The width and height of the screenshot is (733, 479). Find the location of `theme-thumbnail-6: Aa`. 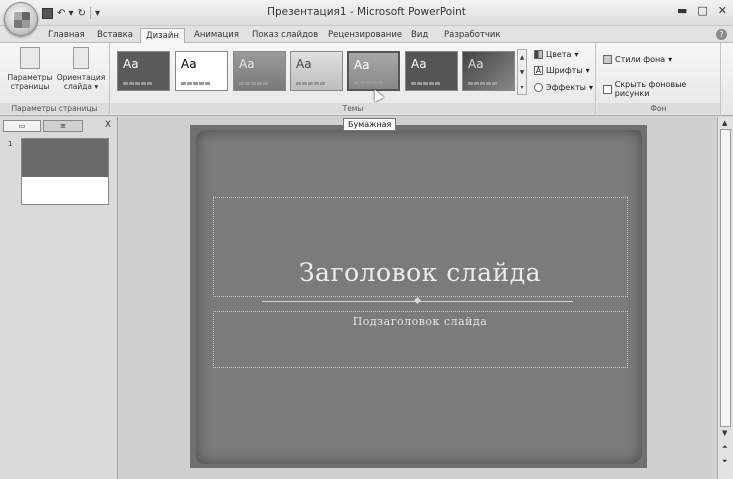

theme-thumbnail-6: Aa is located at coordinates (431, 71).